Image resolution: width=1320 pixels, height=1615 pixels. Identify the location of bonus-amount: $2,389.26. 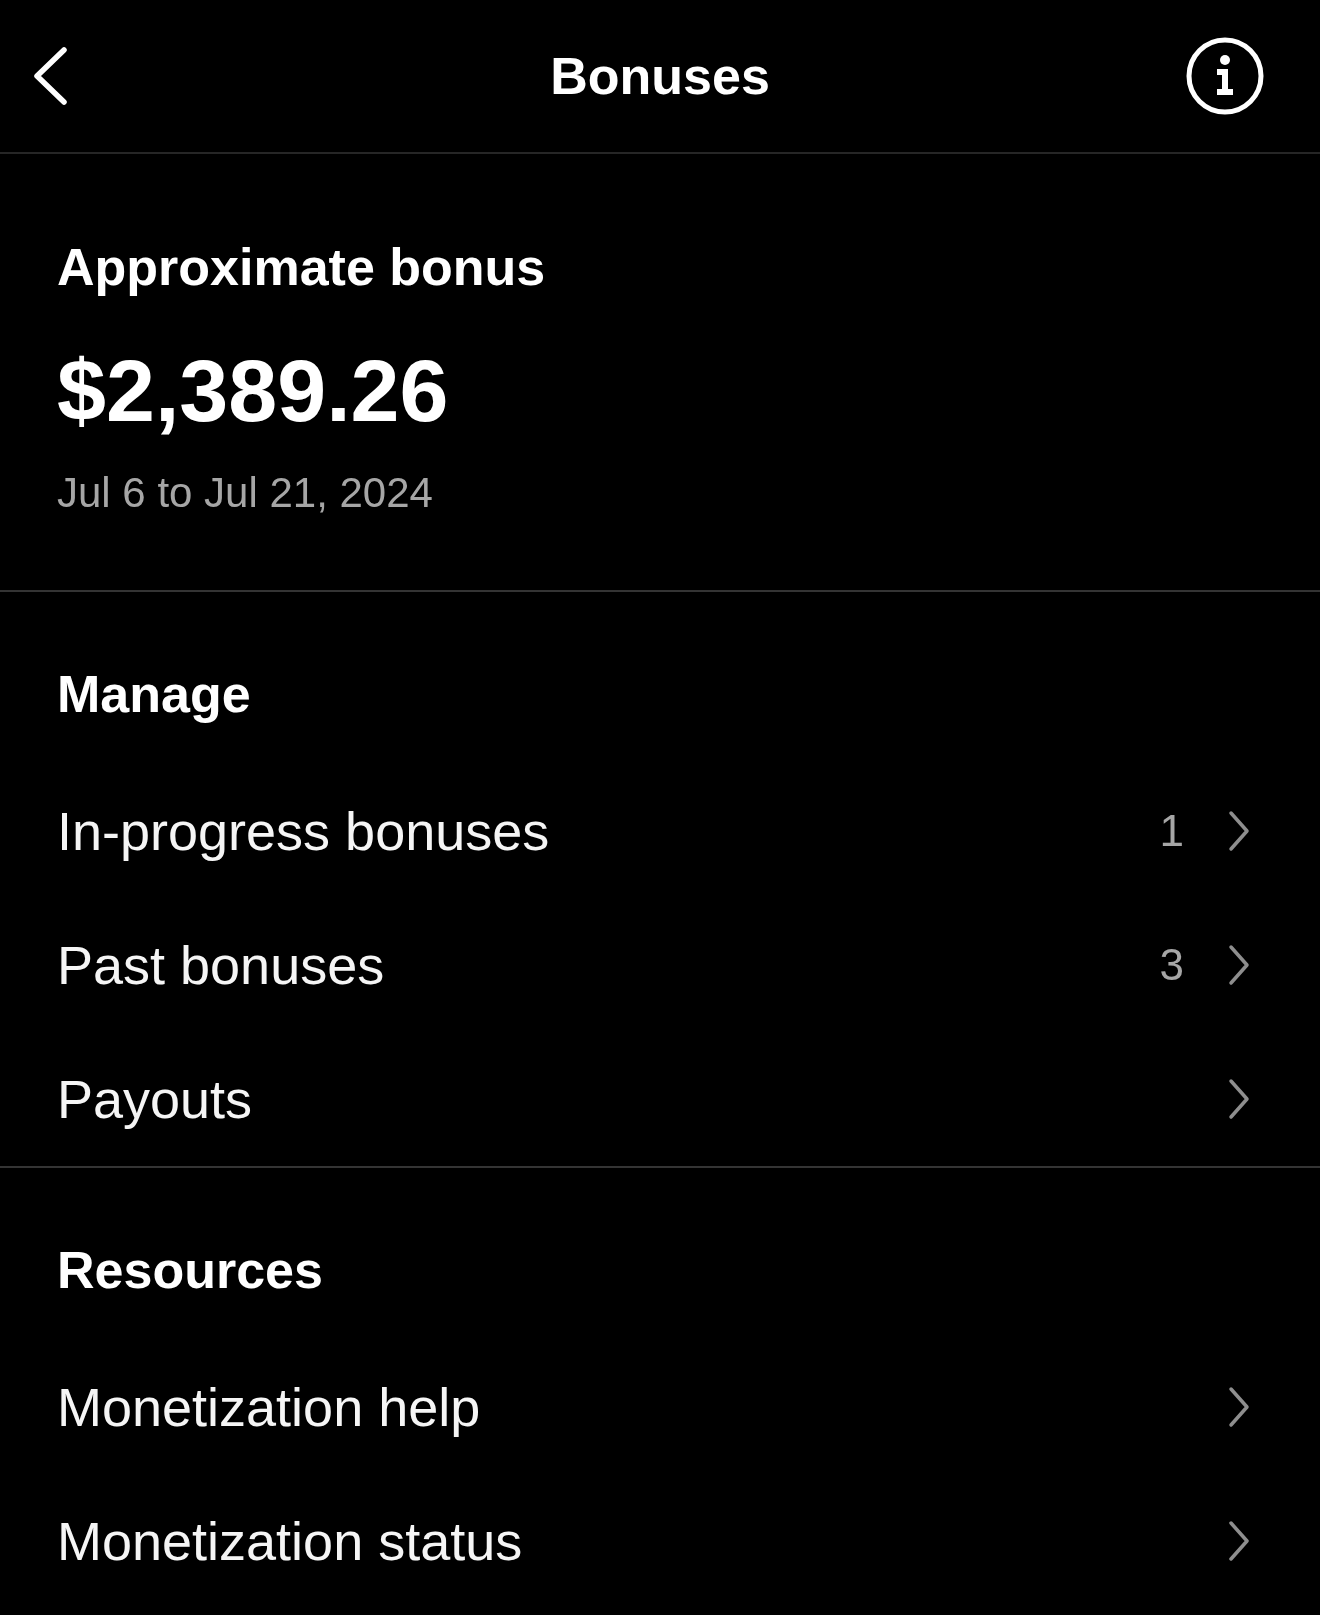
(253, 391).